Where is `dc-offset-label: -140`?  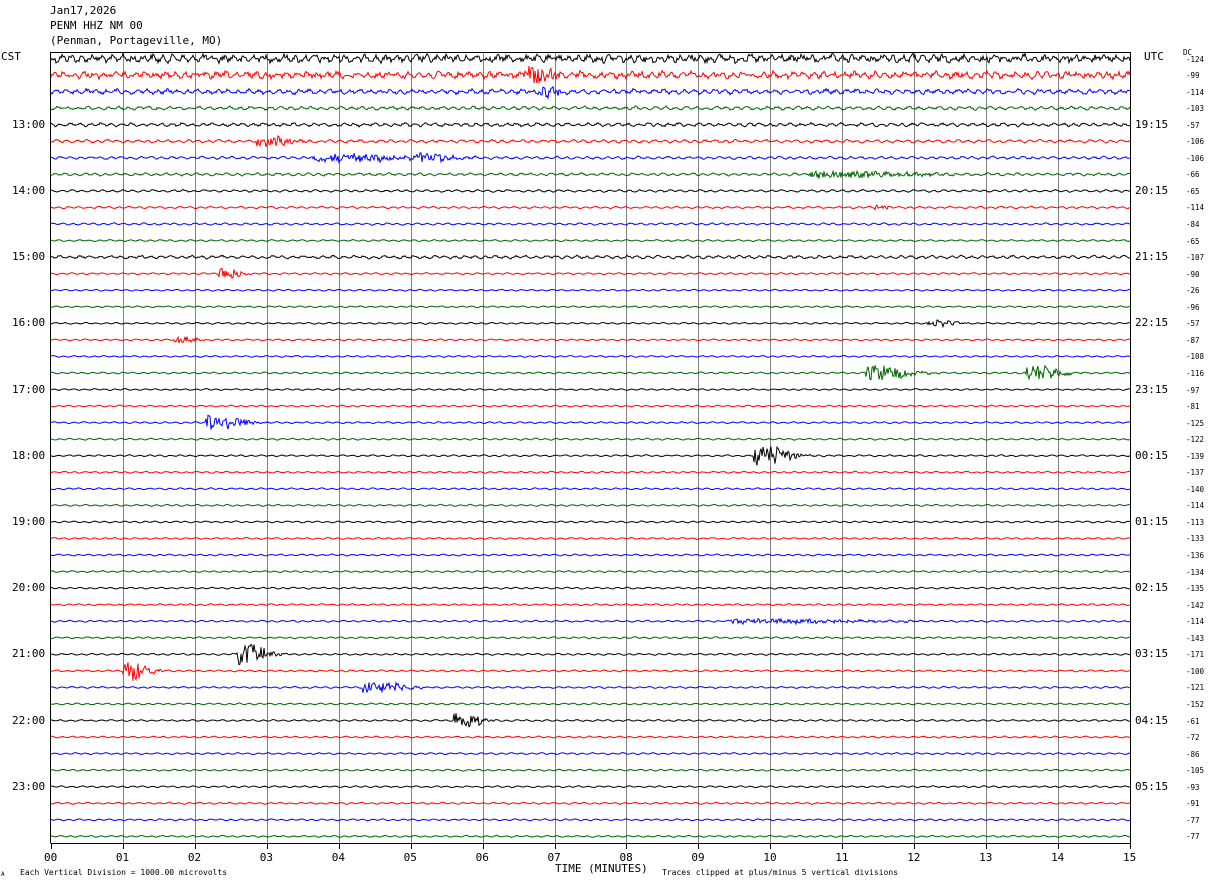 dc-offset-label: -140 is located at coordinates (1195, 489).